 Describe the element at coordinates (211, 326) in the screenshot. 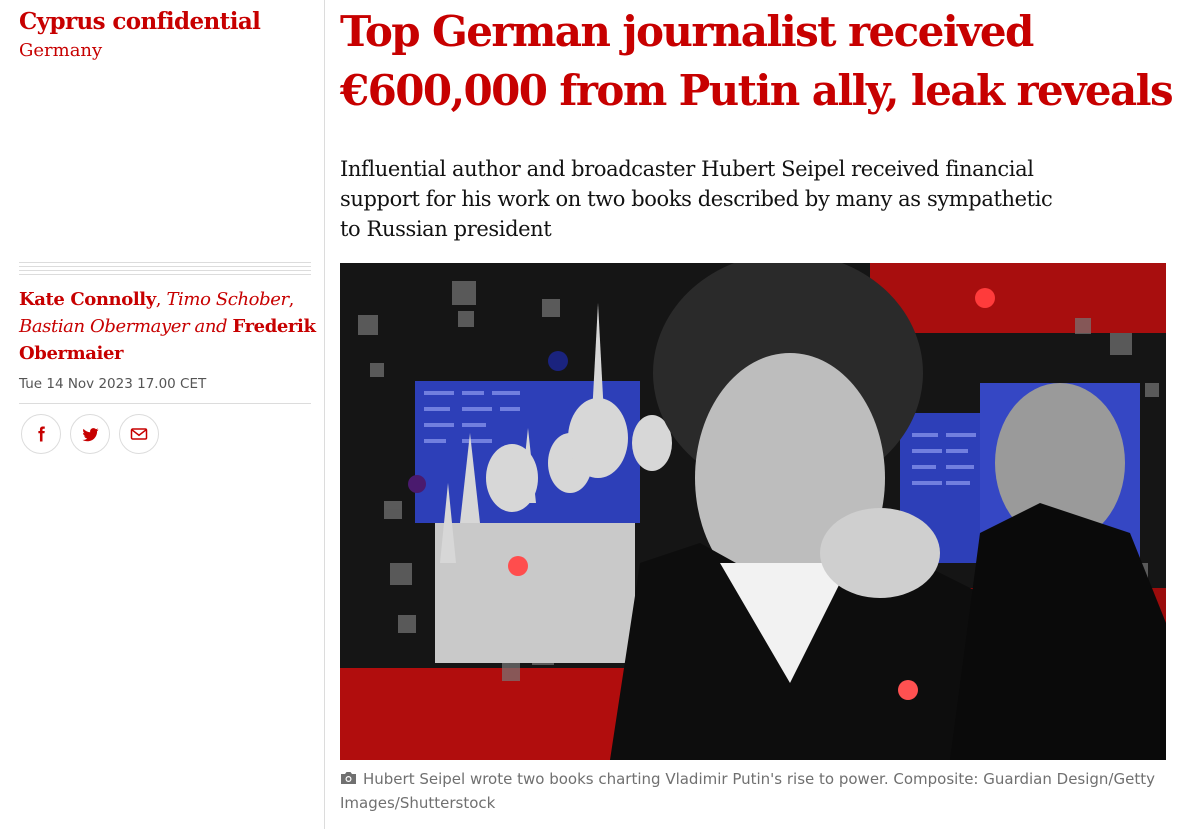

I see `byline-conjunction: and` at that location.